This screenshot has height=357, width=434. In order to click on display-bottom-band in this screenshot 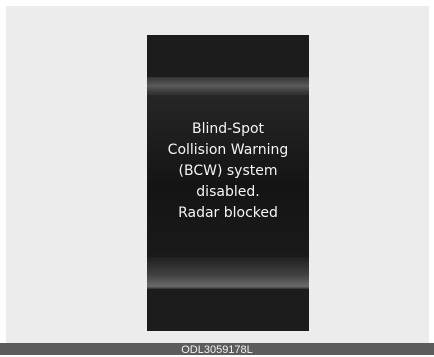, I will do `click(228, 273)`.